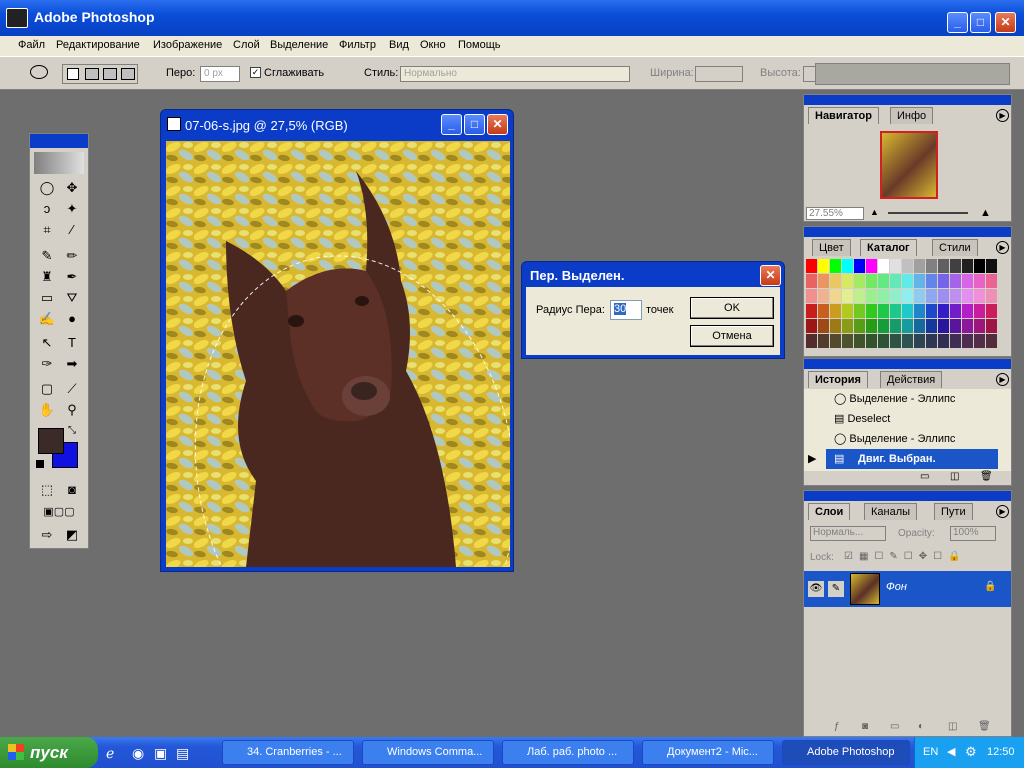  Describe the element at coordinates (865, 726) in the screenshot. I see `add-mask-icon: ◙` at that location.